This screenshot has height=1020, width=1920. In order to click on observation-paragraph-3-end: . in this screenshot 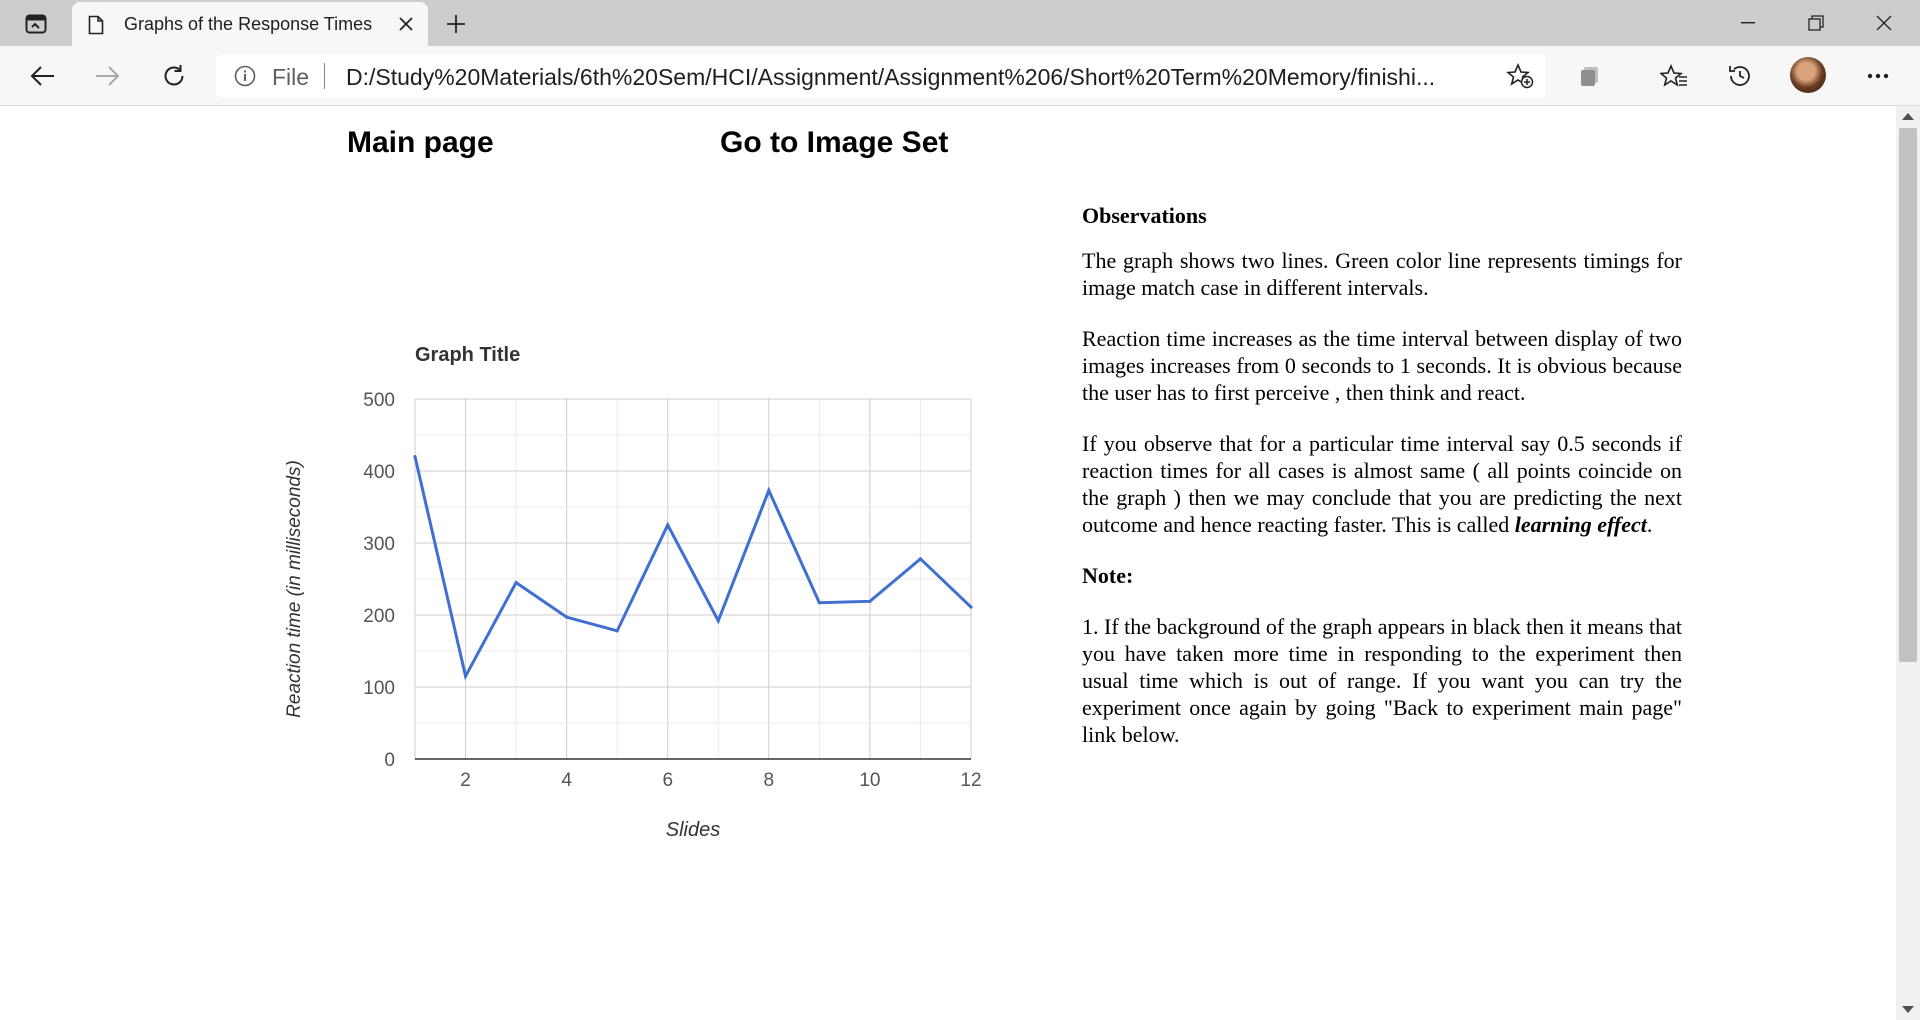, I will do `click(1649, 524)`.